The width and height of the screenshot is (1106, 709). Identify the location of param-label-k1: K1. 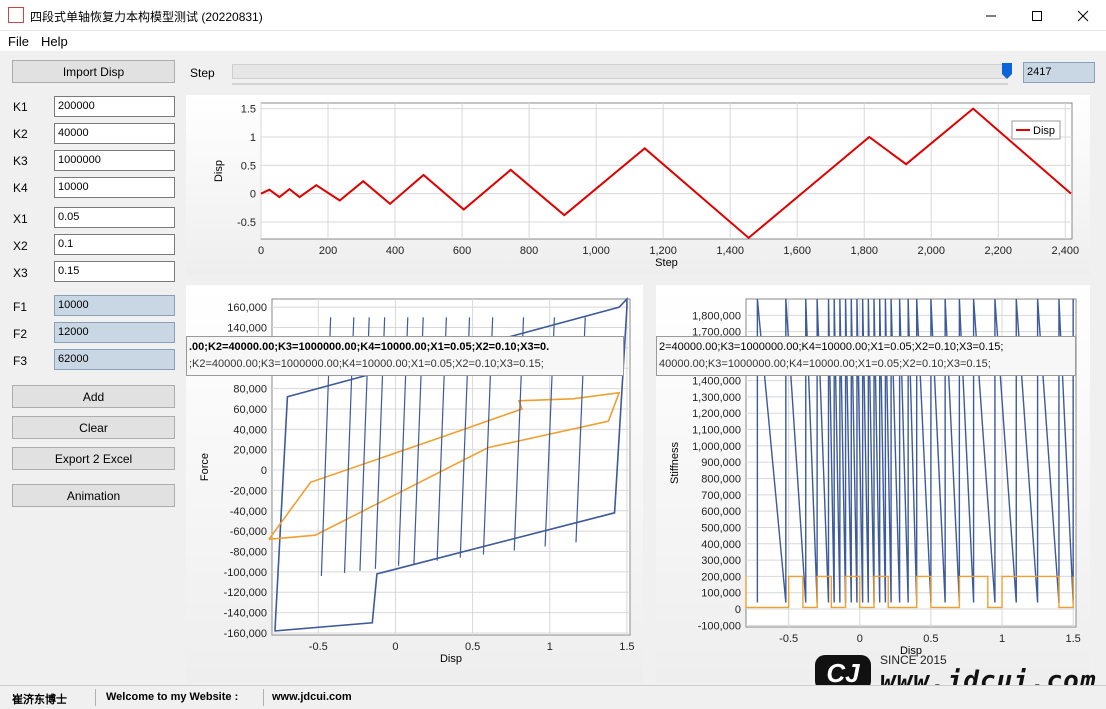
(20, 107).